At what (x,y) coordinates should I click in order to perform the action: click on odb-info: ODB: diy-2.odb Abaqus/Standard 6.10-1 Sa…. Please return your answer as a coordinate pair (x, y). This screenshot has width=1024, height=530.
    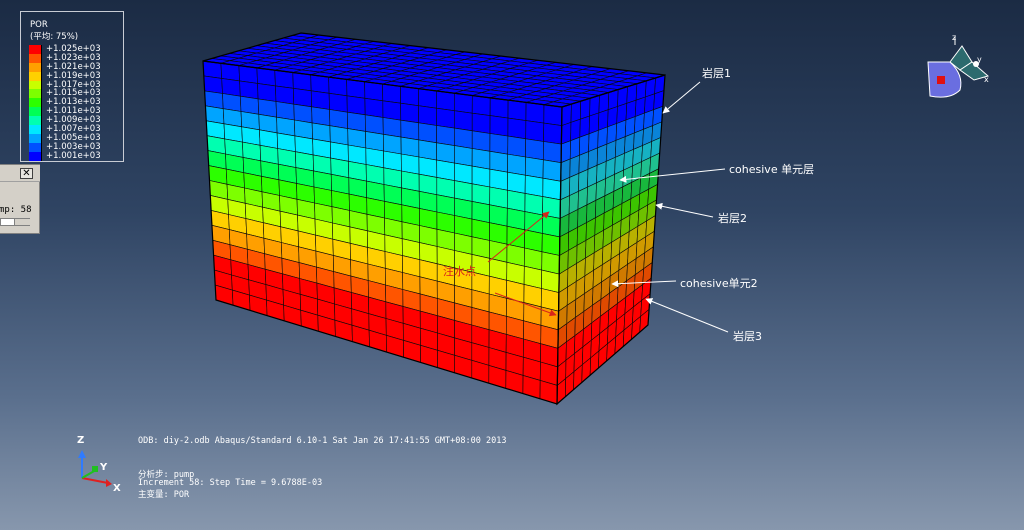
    Looking at the image, I should click on (322, 441).